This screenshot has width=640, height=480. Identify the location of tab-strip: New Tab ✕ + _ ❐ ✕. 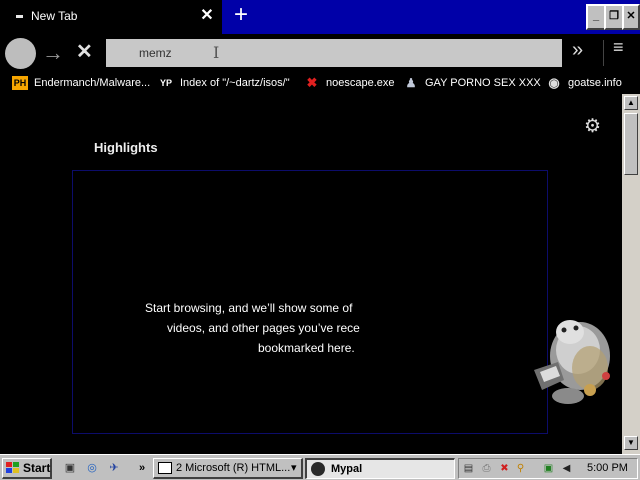
(320, 17).